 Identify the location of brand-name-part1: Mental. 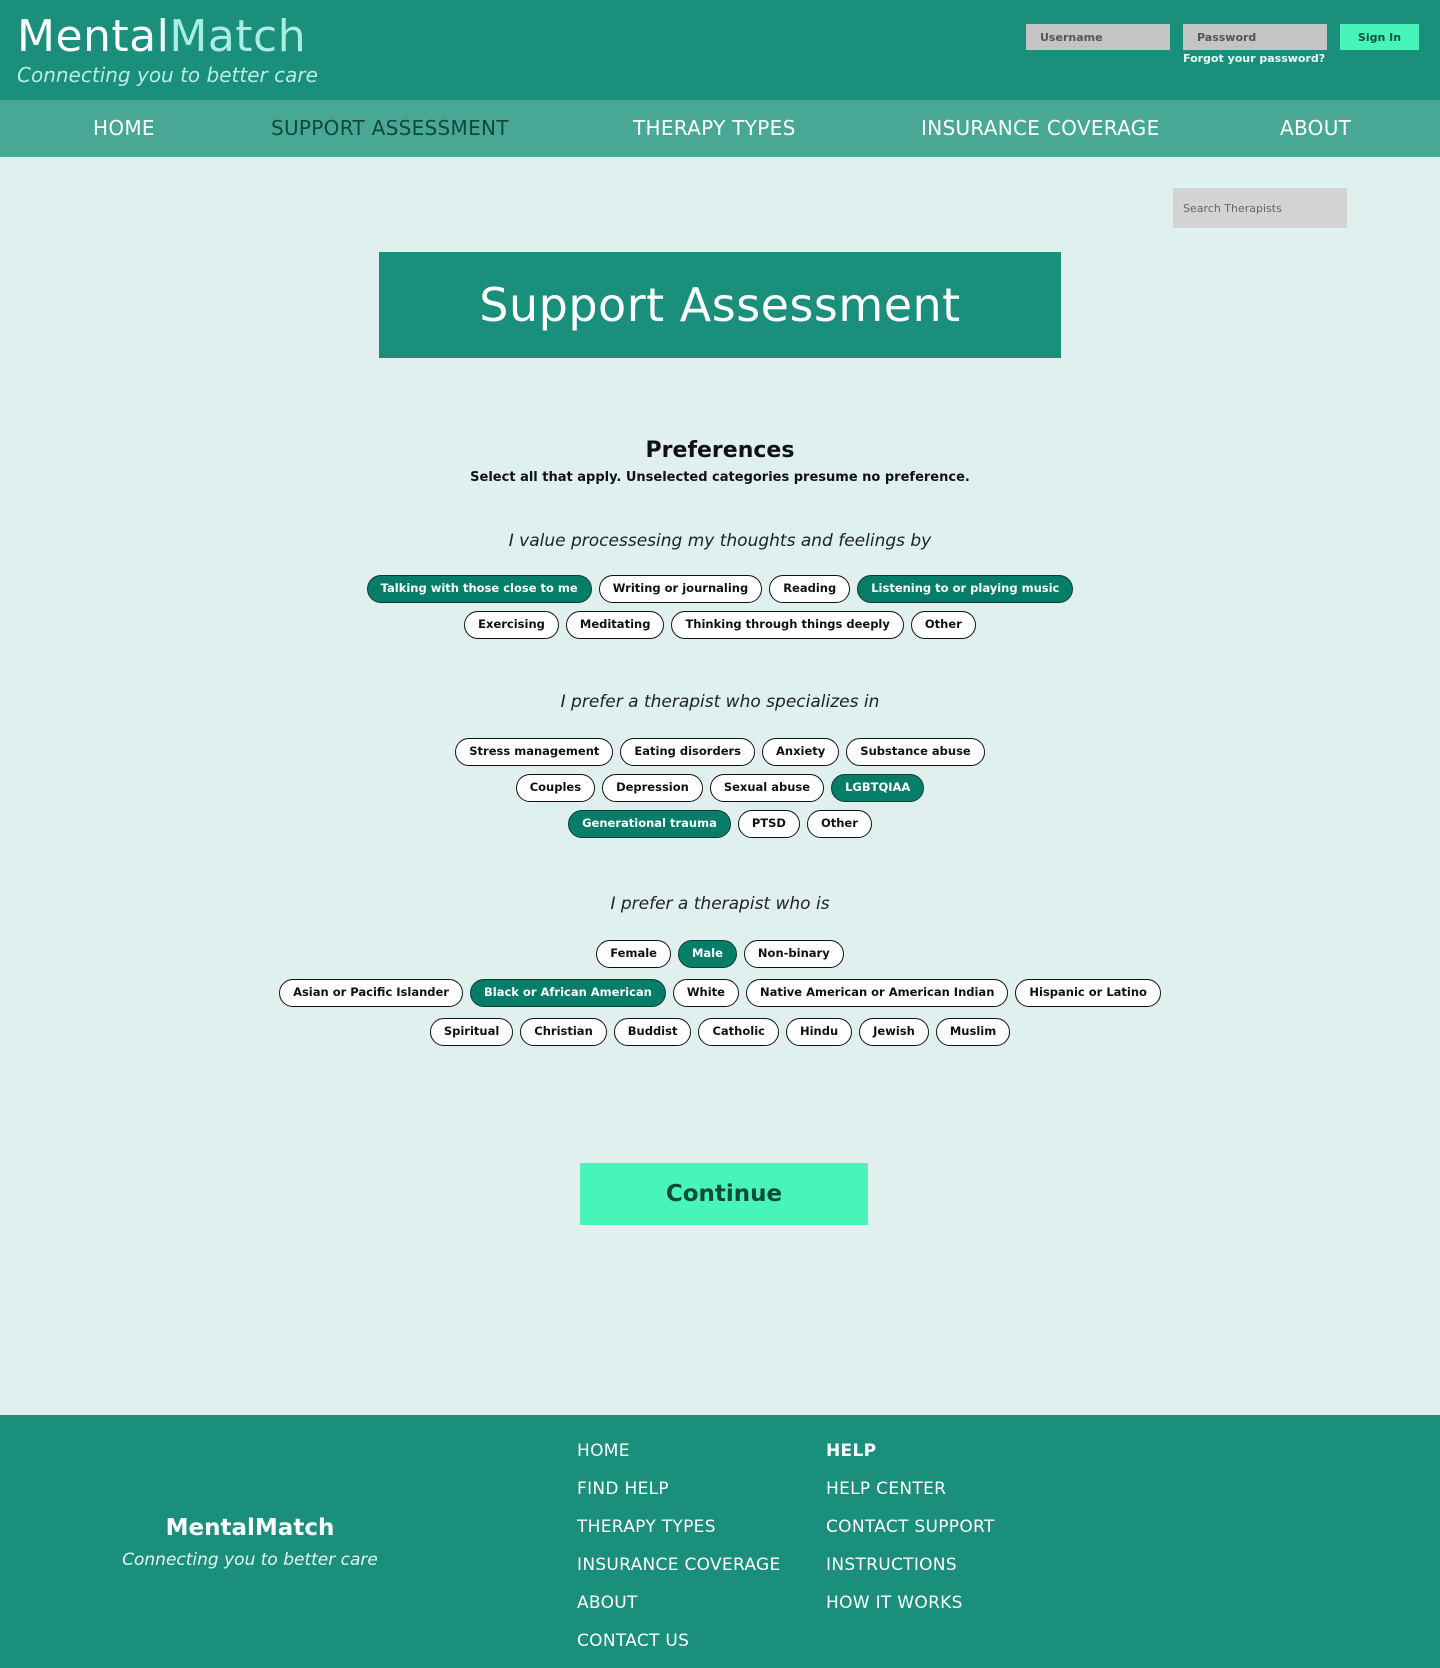
(93, 36).